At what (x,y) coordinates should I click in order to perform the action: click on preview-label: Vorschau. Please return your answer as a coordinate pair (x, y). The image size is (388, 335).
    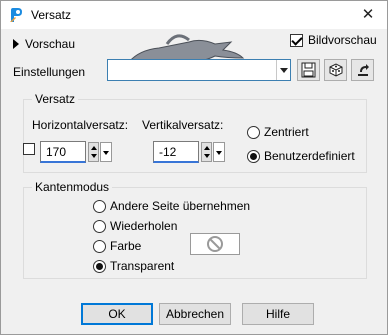
    Looking at the image, I should click on (50, 44).